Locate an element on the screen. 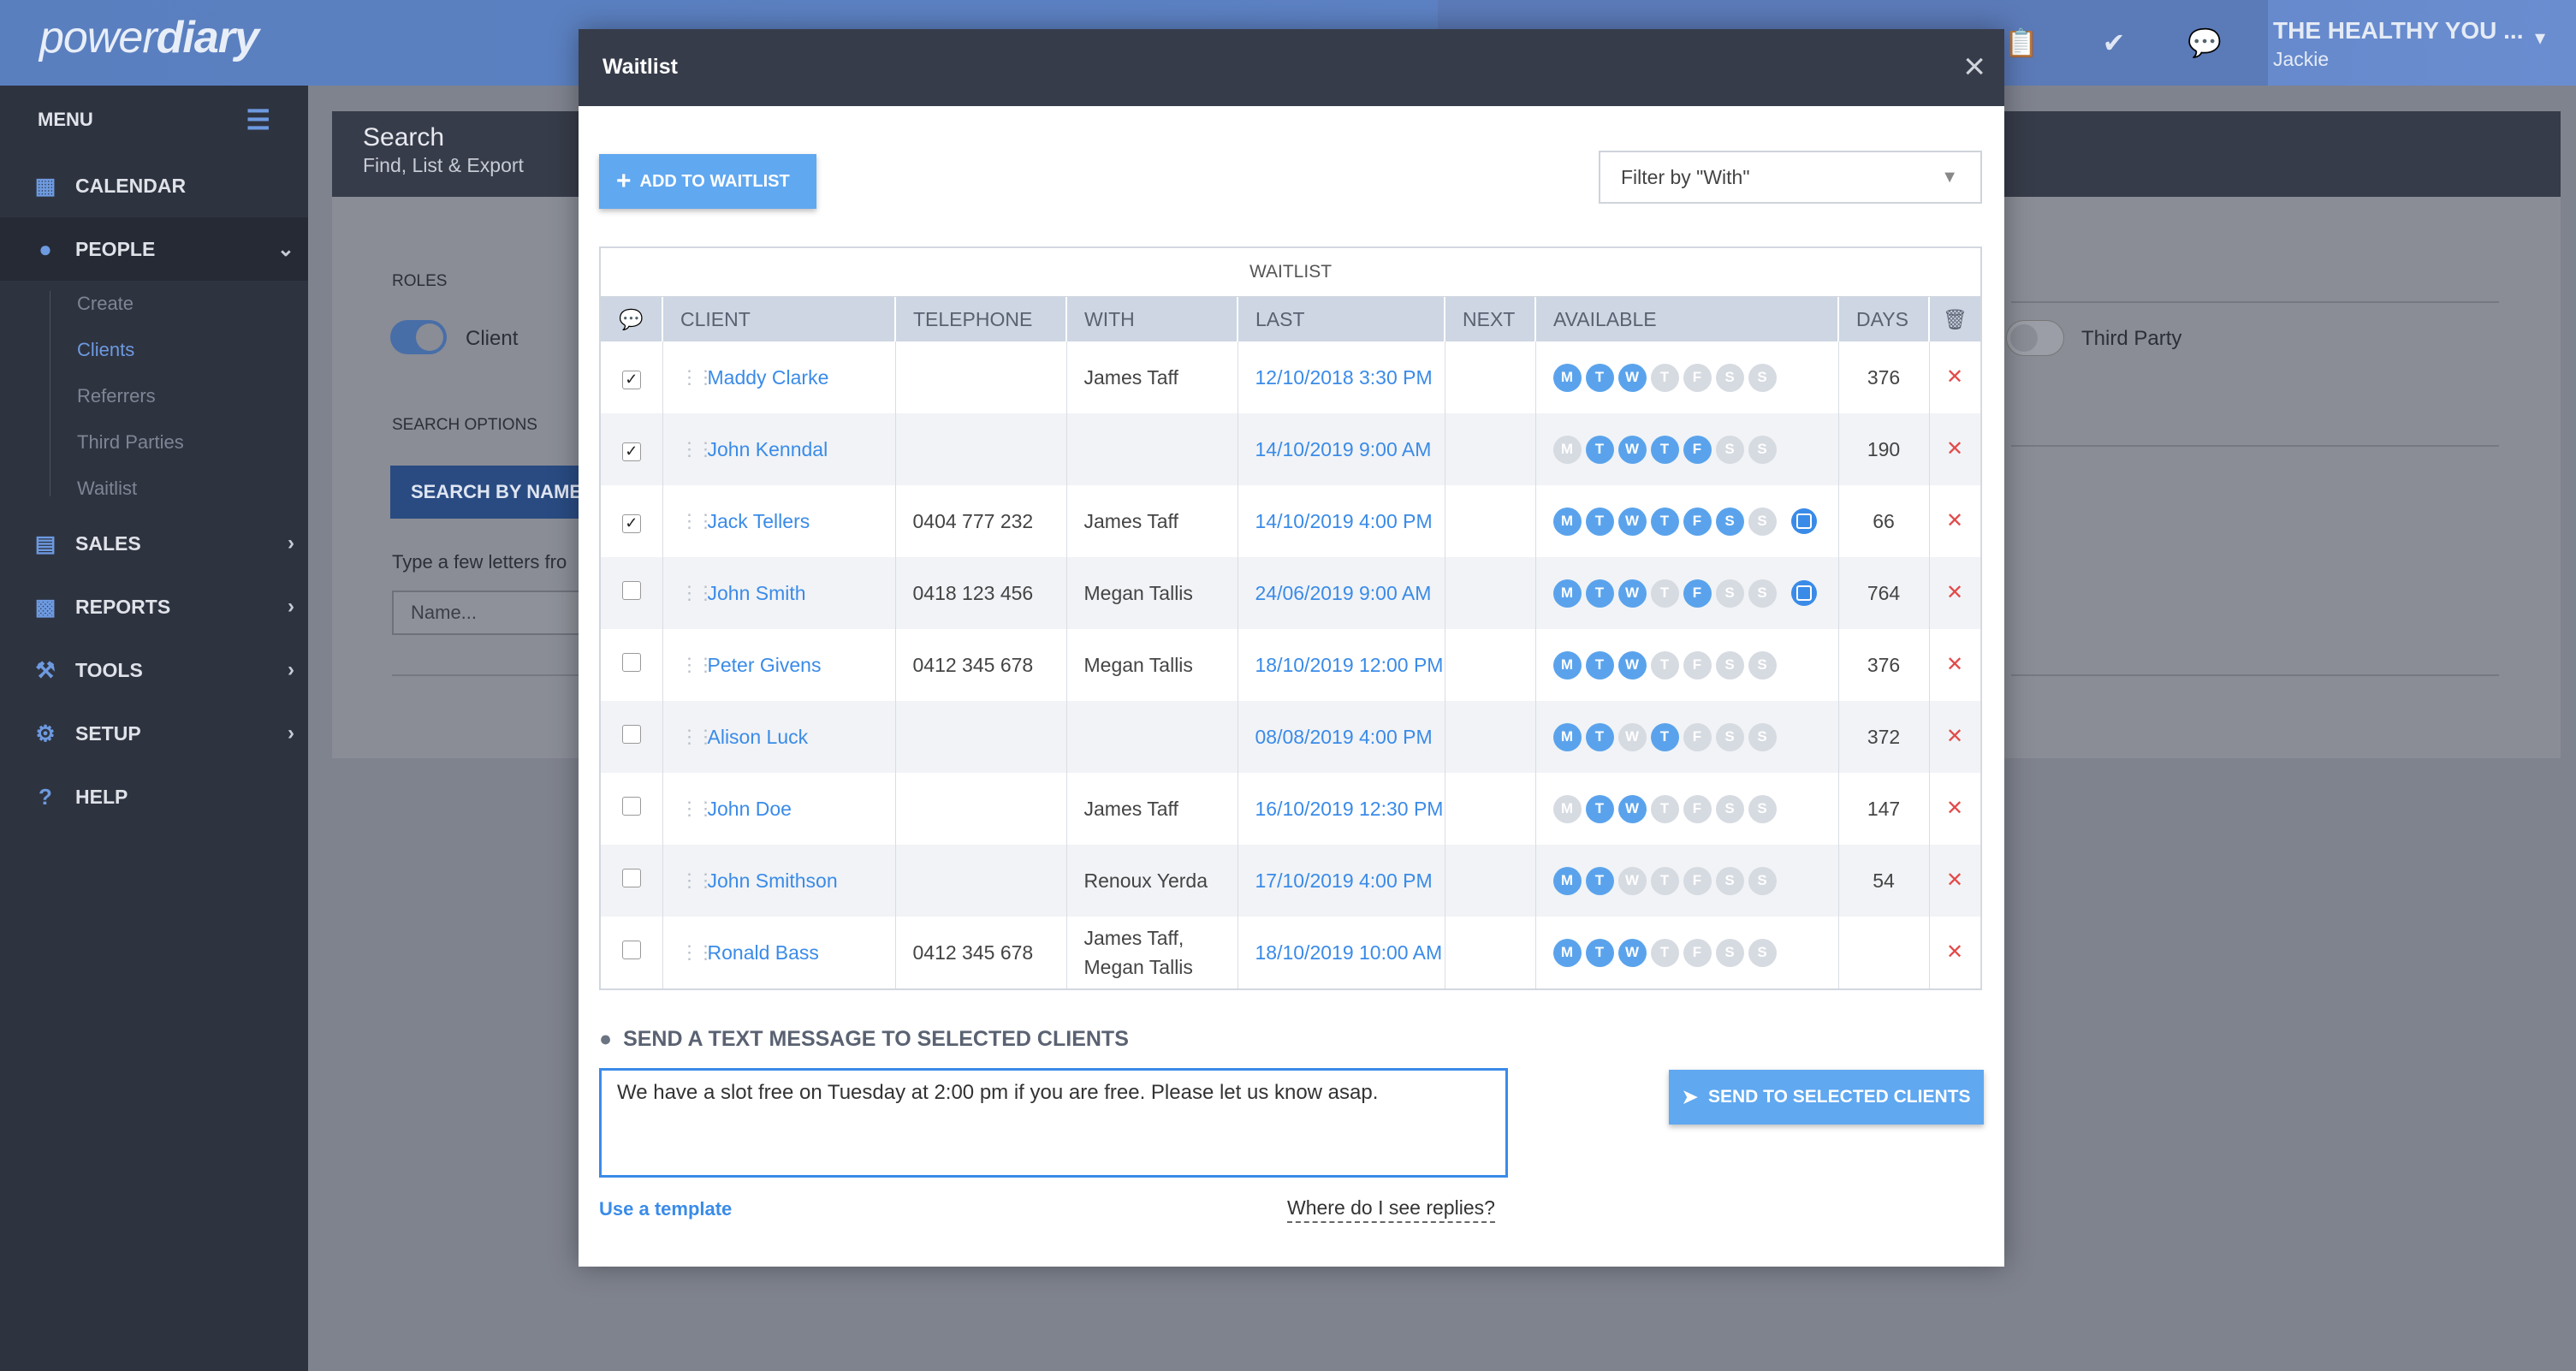 This screenshot has width=2576, height=1371. sidebar-item-people: ● PEOPLE ⌄ is located at coordinates (154, 249).